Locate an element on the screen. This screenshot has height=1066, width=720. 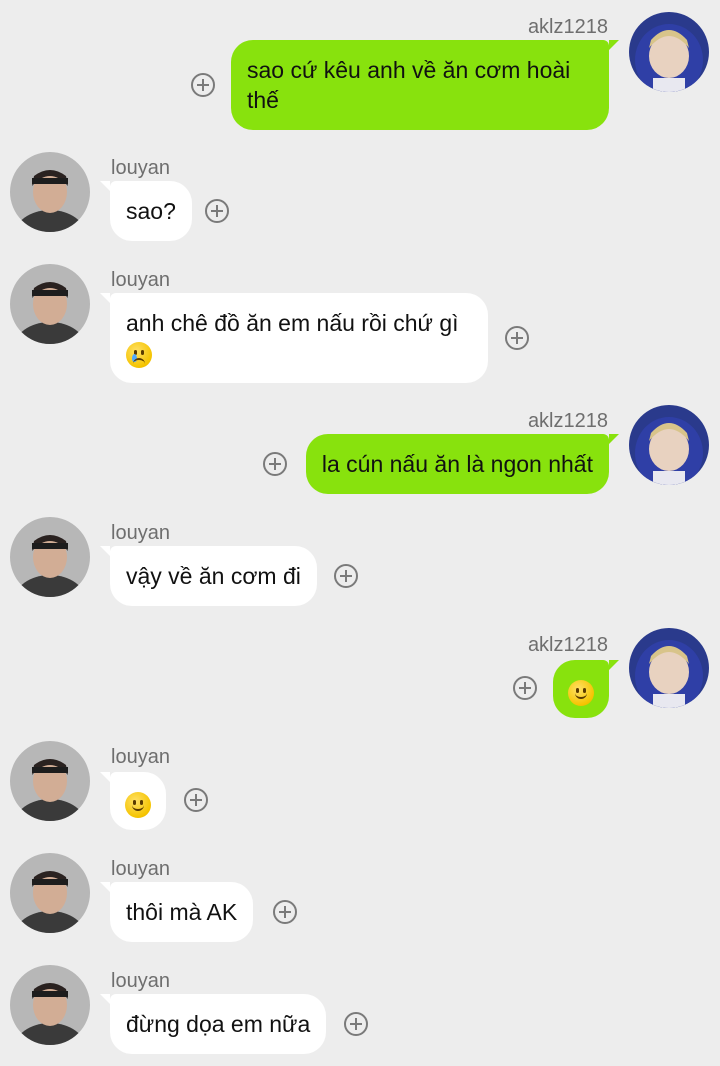
message-text: la cún nấu ăn là ngon nhất is located at coordinates (457, 464).